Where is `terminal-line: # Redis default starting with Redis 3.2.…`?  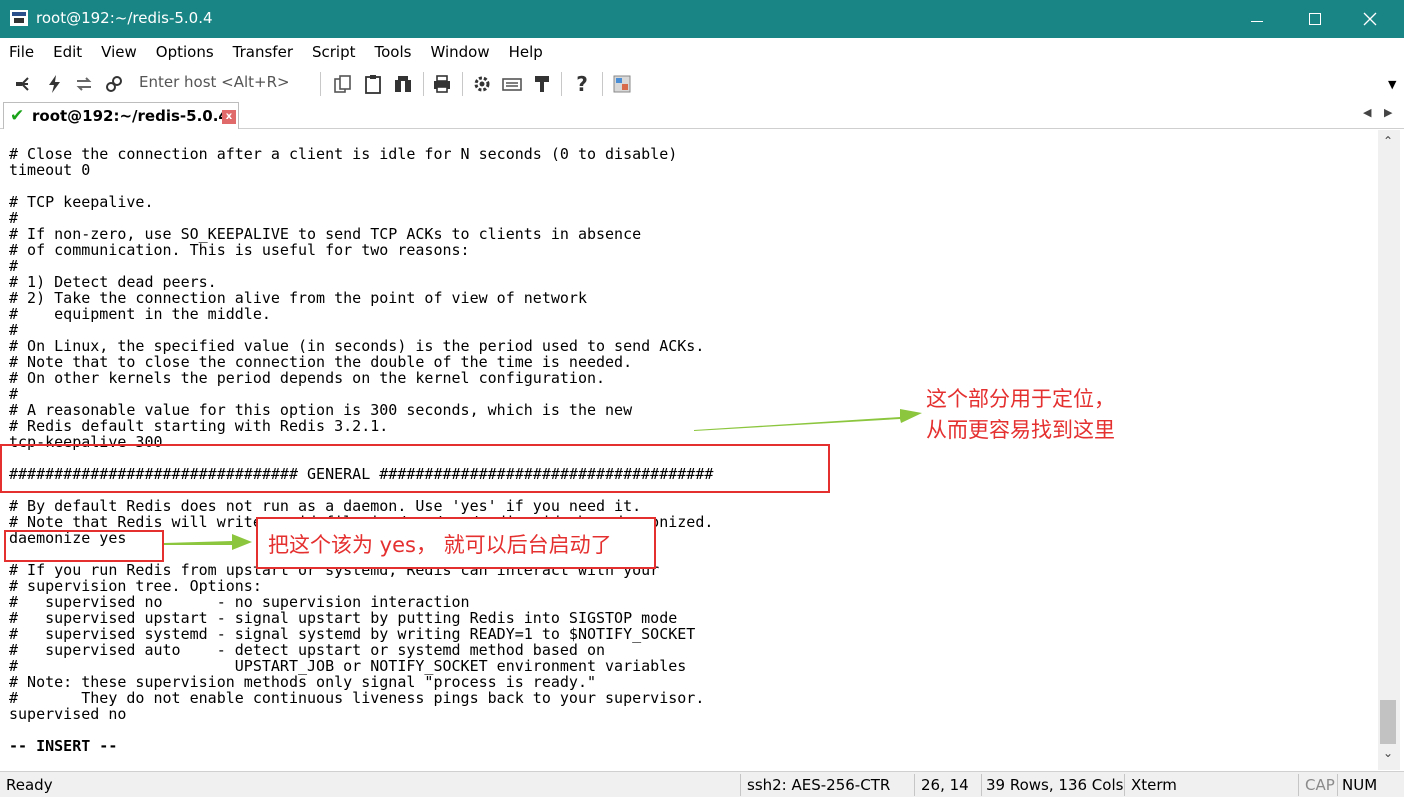
terminal-line: # Redis default starting with Redis 3.2.… is located at coordinates (199, 426).